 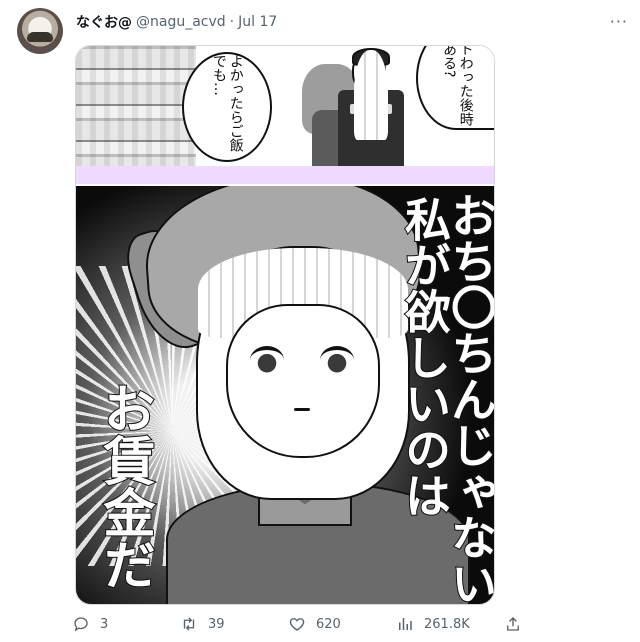 I want to click on retweet-icon, so click(x=189, y=624).